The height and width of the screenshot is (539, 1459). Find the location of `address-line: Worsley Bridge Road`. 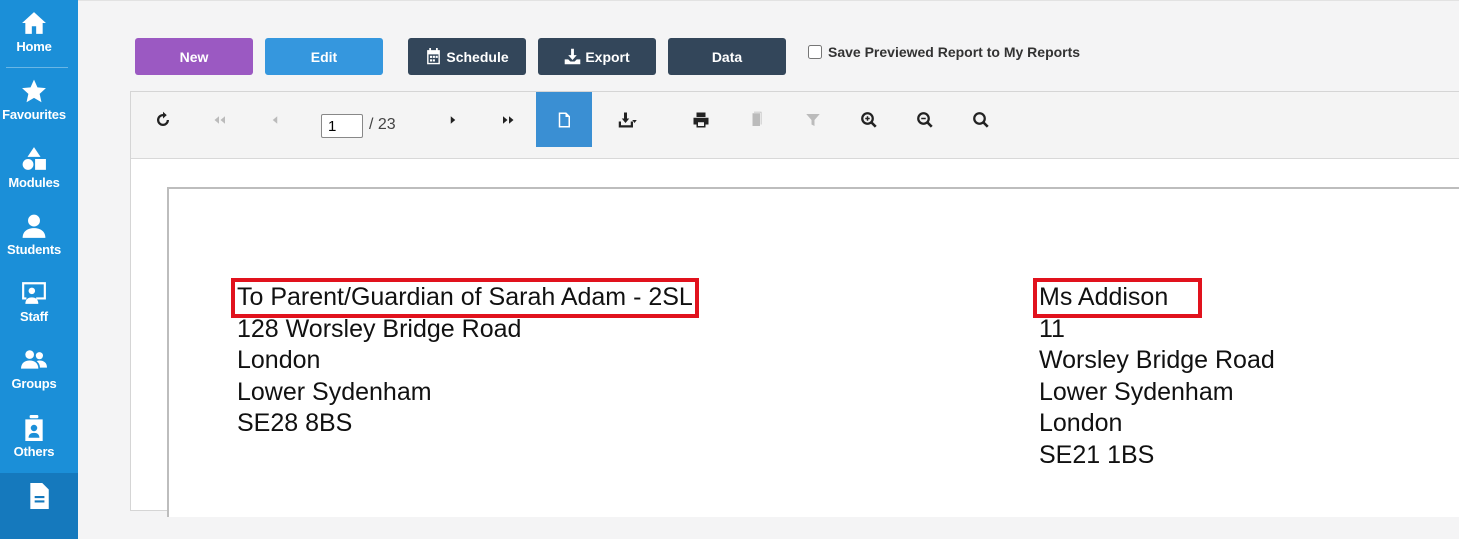

address-line: Worsley Bridge Road is located at coordinates (1157, 360).